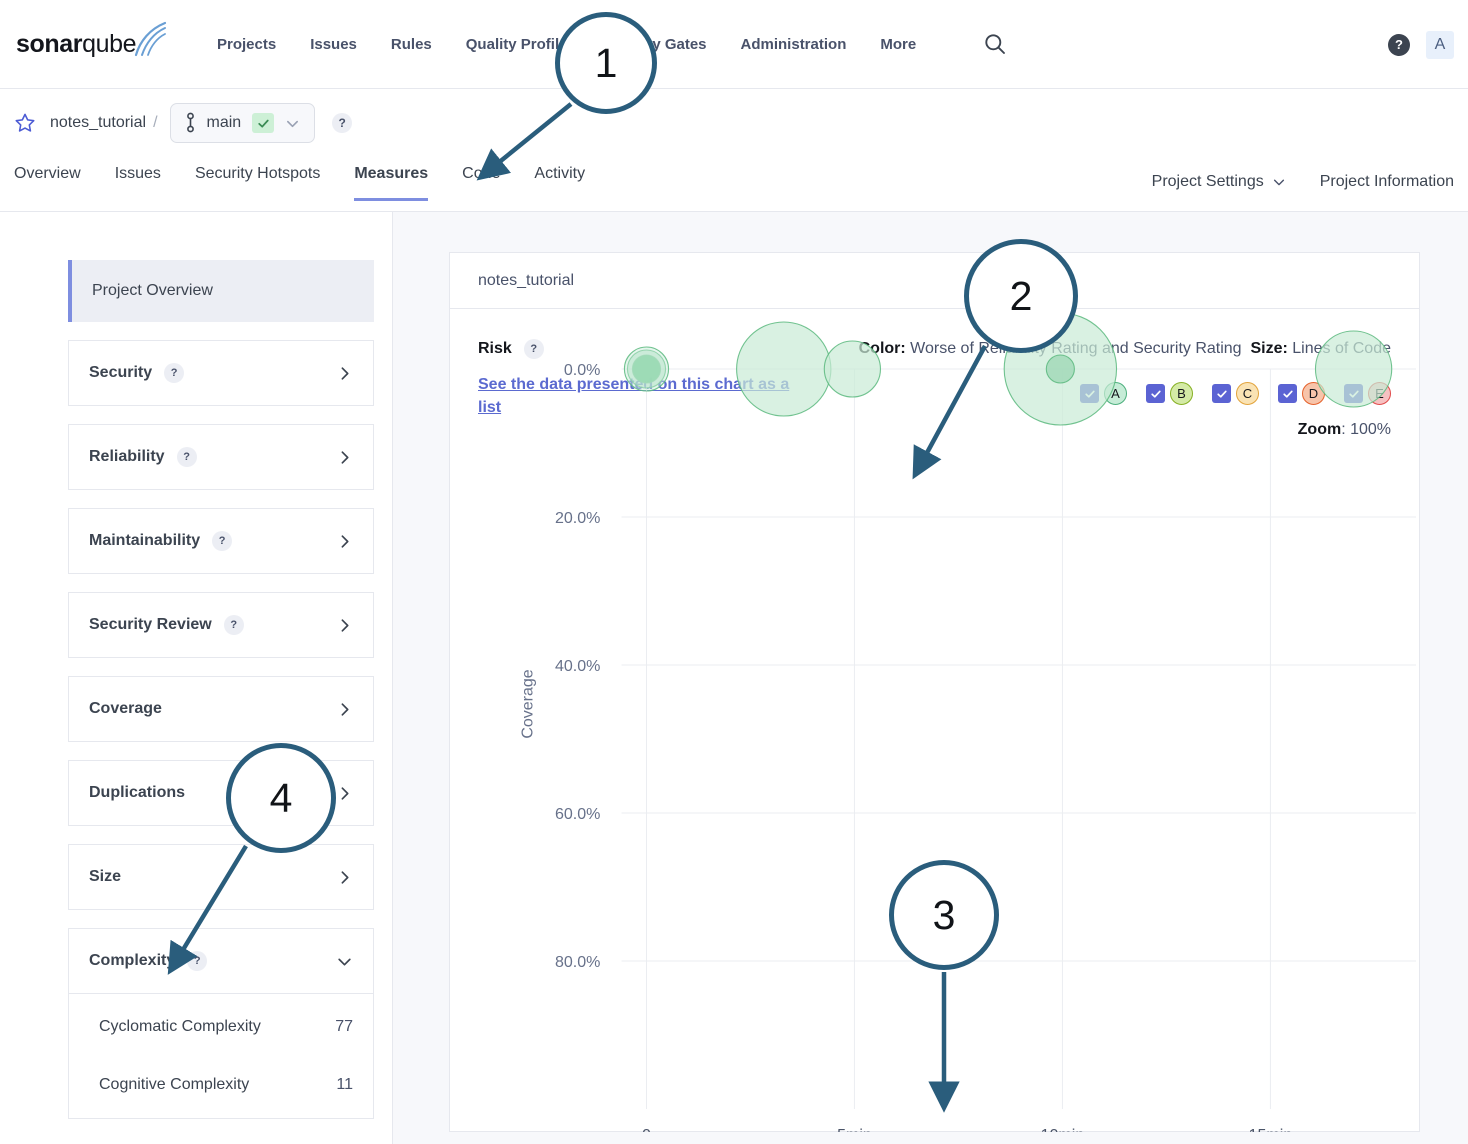 Image resolution: width=1468 pixels, height=1144 pixels. I want to click on topnav-right-cluster: ? A, so click(1421, 44).